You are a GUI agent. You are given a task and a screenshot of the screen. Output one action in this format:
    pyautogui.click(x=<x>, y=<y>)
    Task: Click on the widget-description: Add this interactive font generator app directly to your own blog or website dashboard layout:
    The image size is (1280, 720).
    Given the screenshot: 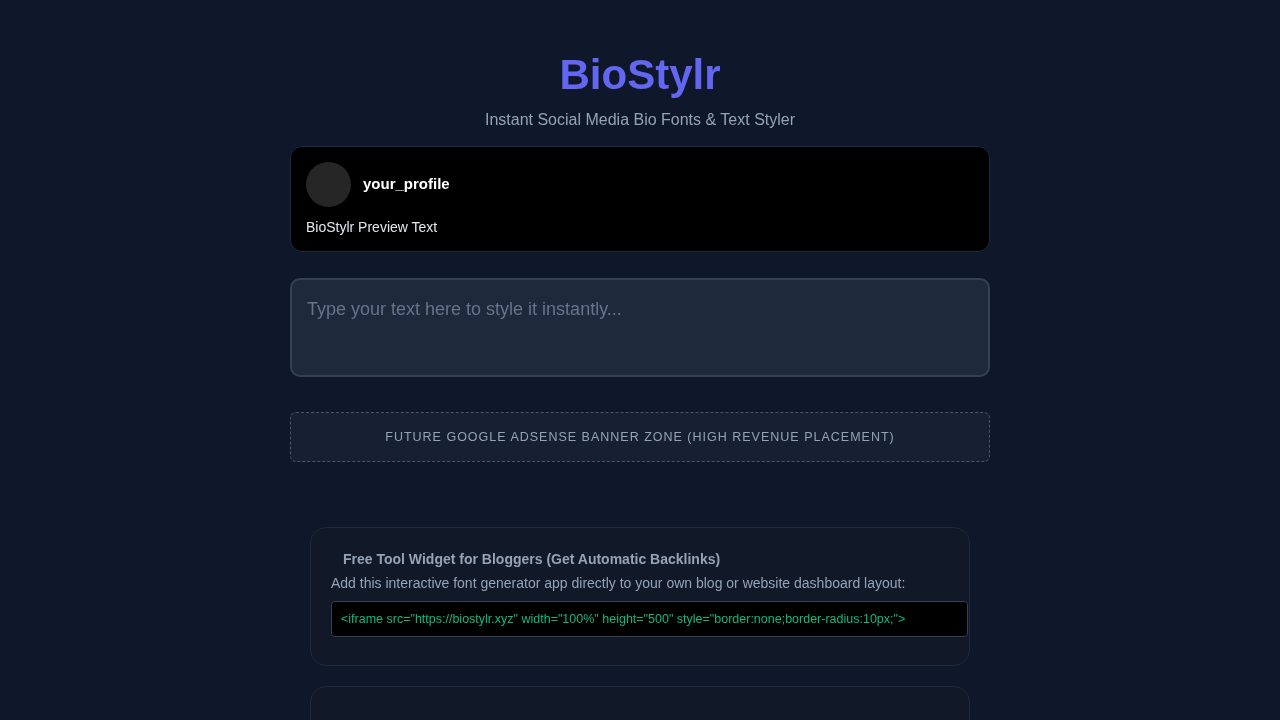 What is the action you would take?
    pyautogui.click(x=618, y=583)
    